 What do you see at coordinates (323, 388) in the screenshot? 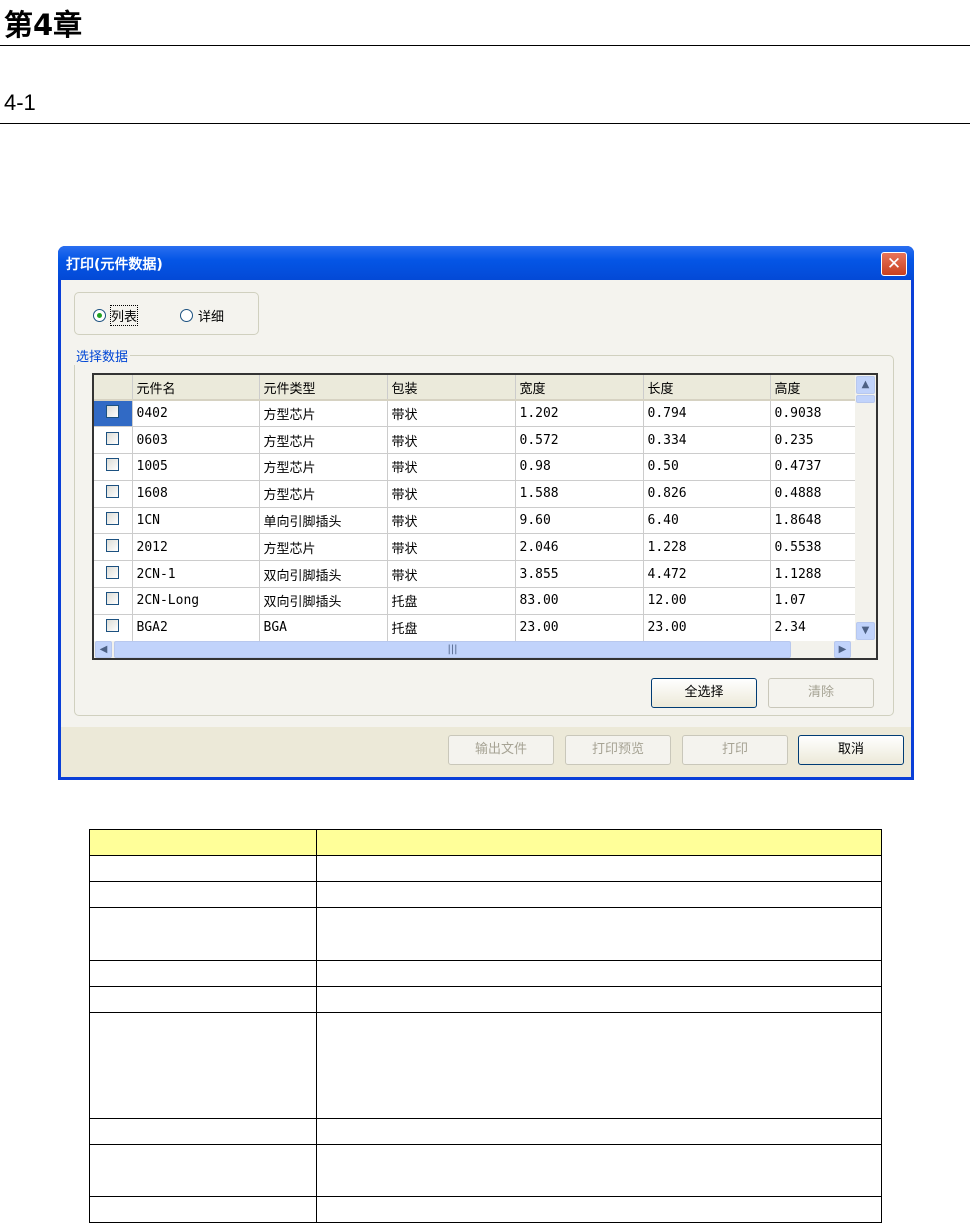
I see `column-header: 元件类型` at bounding box center [323, 388].